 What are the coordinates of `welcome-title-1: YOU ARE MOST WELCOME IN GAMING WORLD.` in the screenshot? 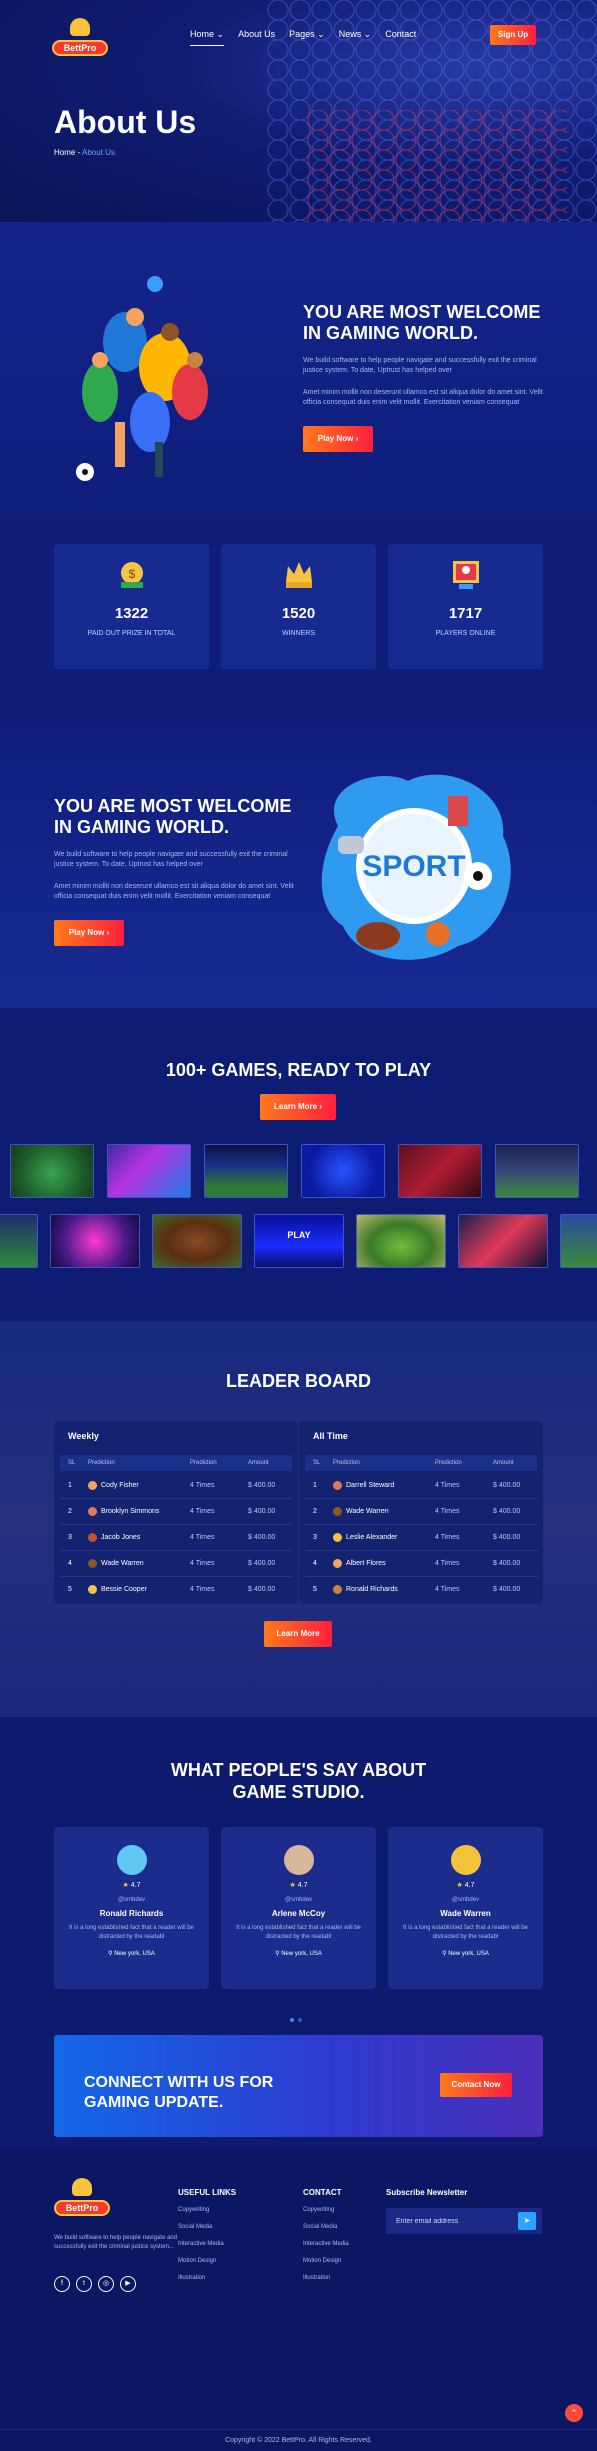 It's located at (422, 322).